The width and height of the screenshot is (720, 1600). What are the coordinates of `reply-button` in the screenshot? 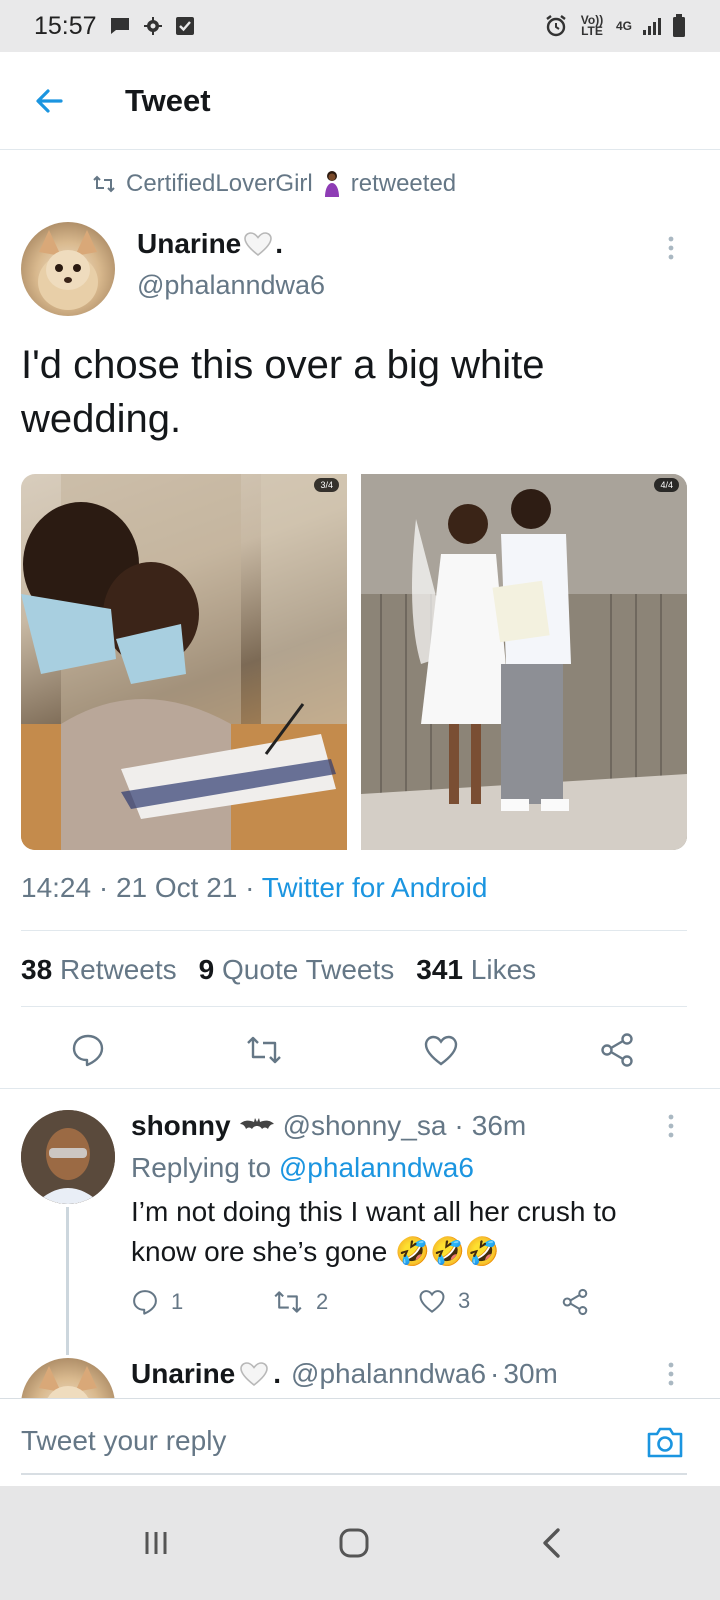 It's located at (88, 1050).